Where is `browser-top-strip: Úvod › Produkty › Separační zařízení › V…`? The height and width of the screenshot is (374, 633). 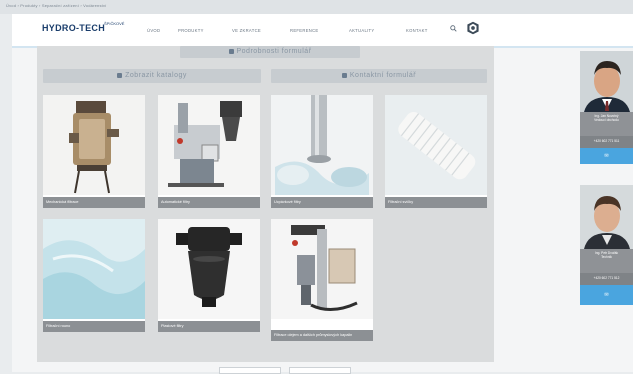 browser-top-strip: Úvod › Produkty › Separační zařízení › V… is located at coordinates (316, 7).